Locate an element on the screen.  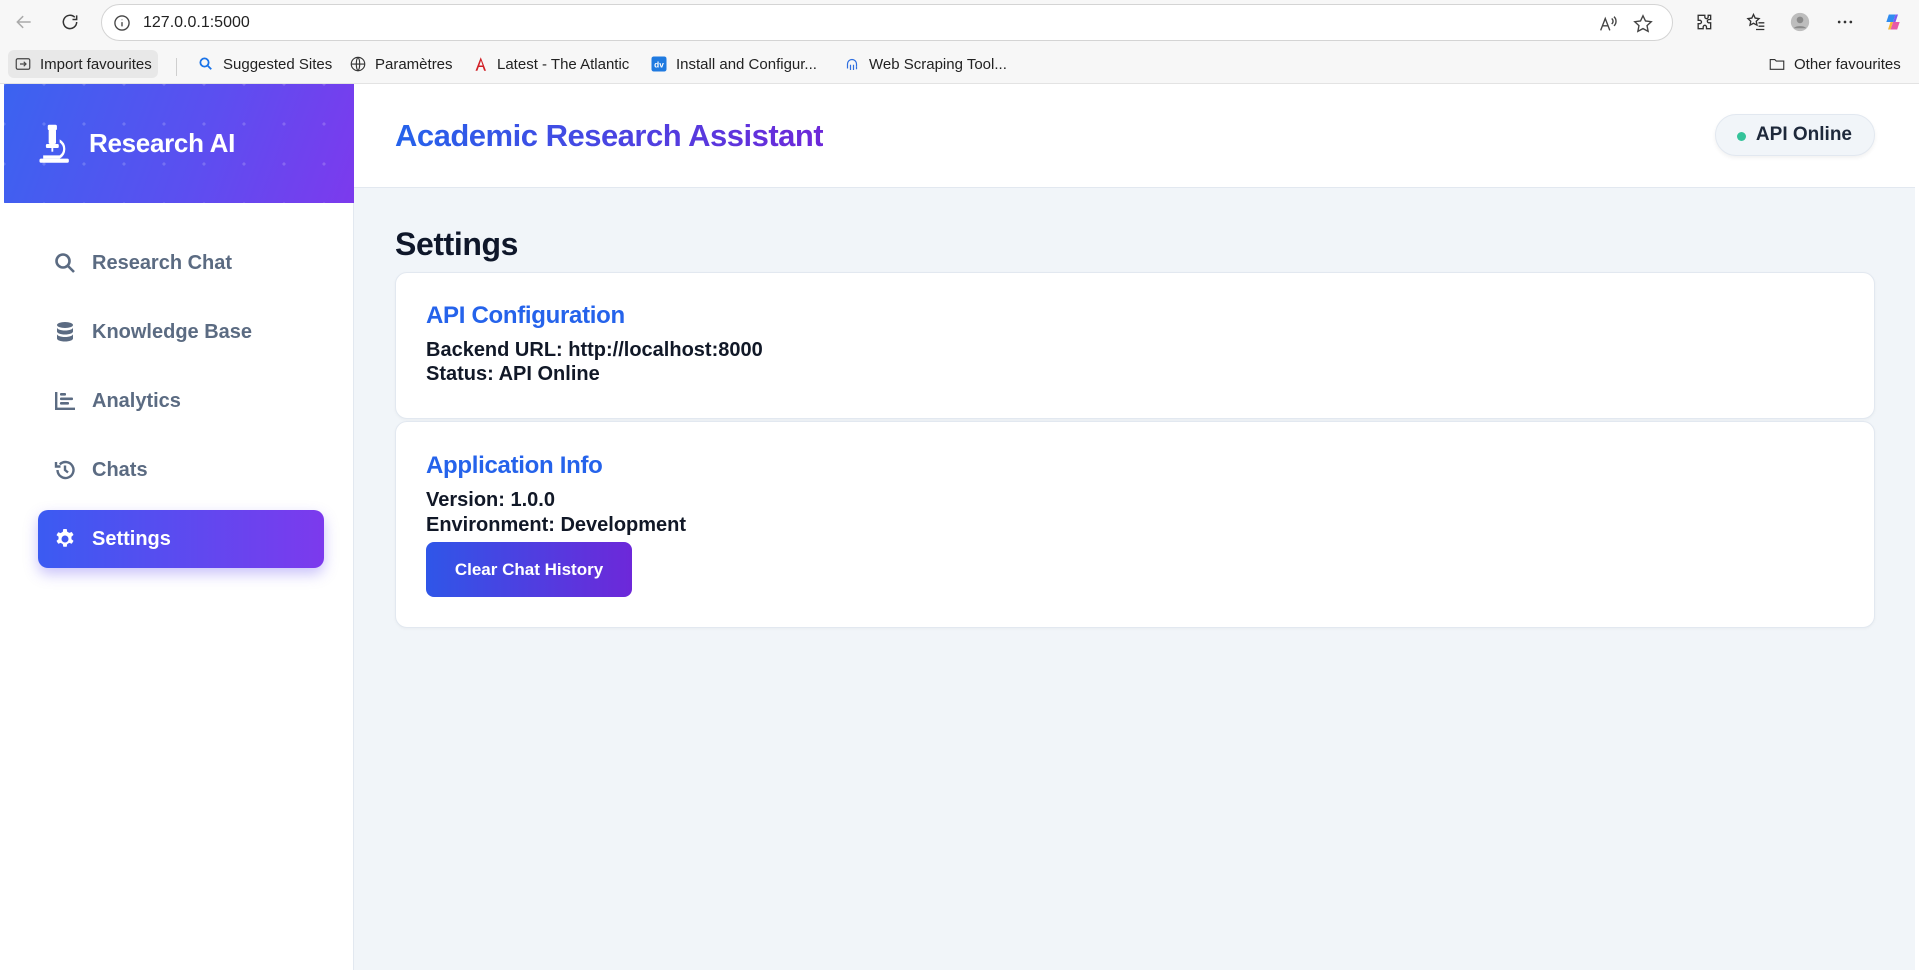
bookmark-label: Other favourites is located at coordinates (1847, 64).